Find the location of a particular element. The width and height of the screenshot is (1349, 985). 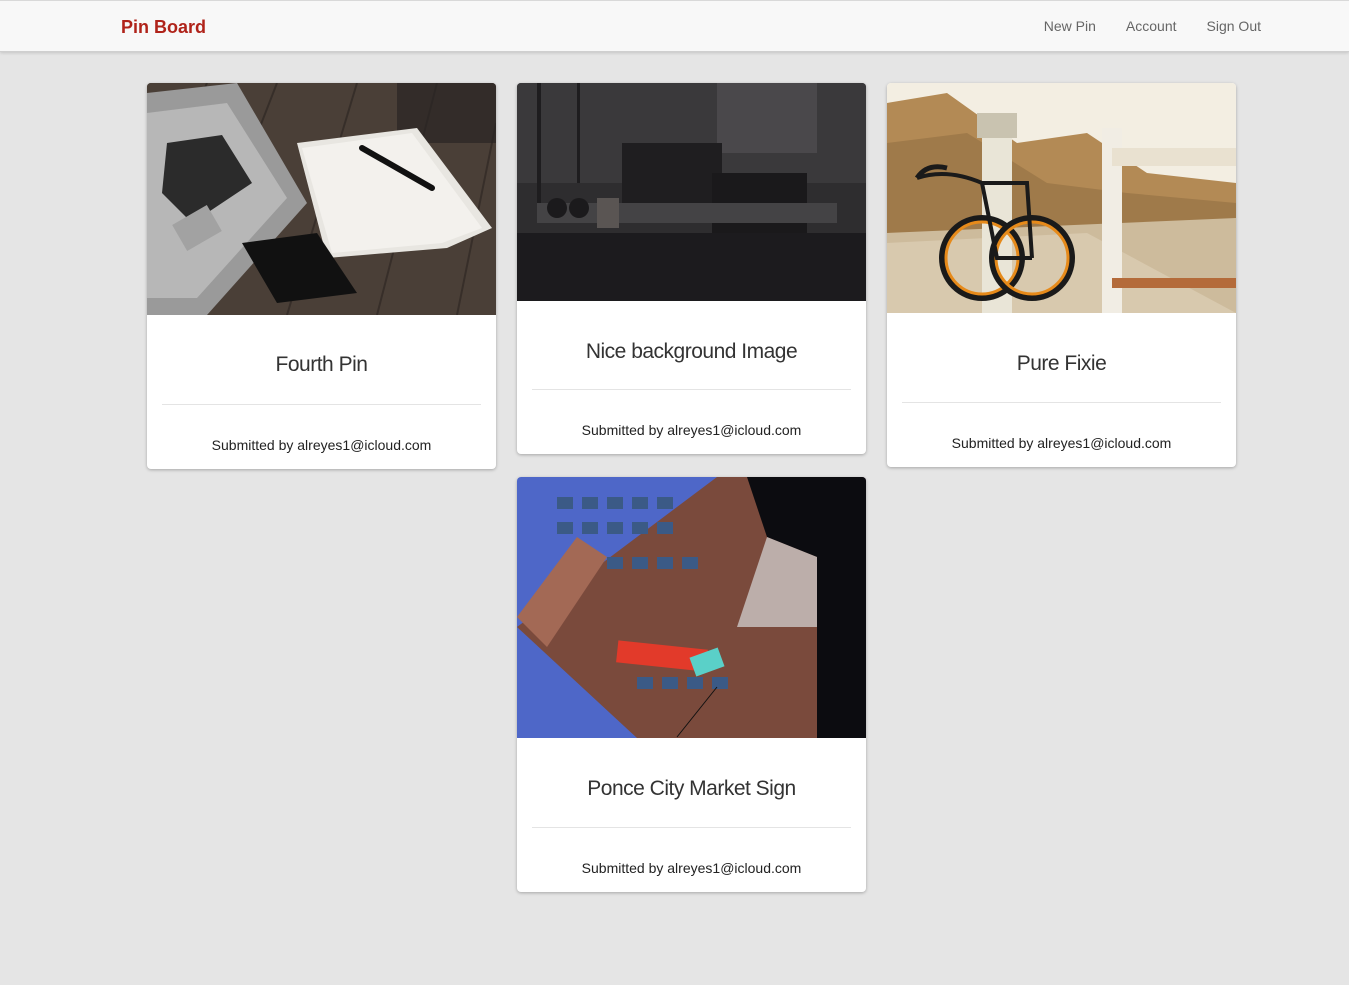

nav-links: New Pin Account Sign Out is located at coordinates (1137, 26).